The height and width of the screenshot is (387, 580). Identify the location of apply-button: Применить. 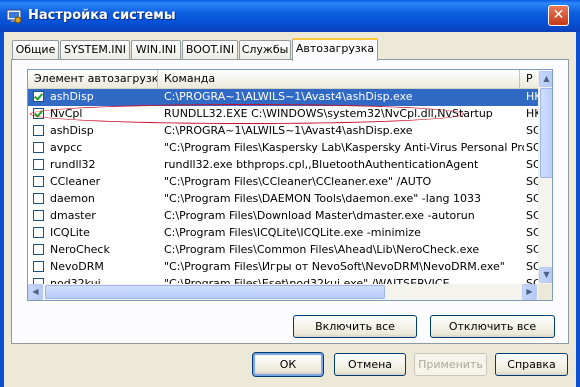
(450, 364).